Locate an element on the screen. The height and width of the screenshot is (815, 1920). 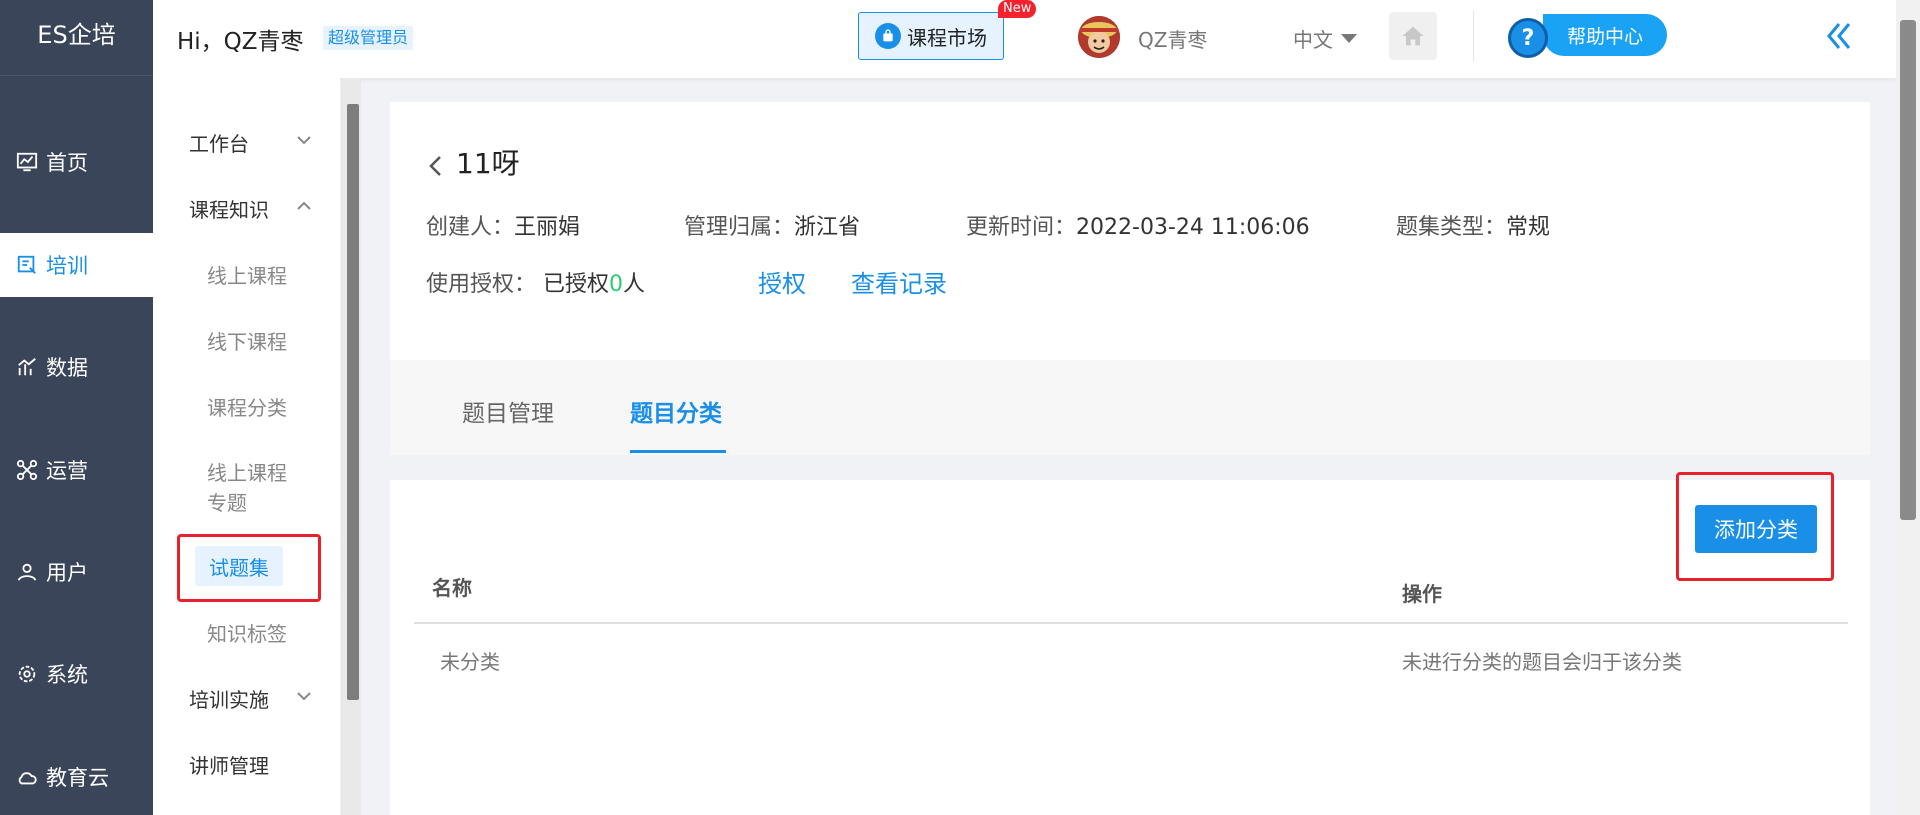
username: QZ青枣 is located at coordinates (1172, 38).